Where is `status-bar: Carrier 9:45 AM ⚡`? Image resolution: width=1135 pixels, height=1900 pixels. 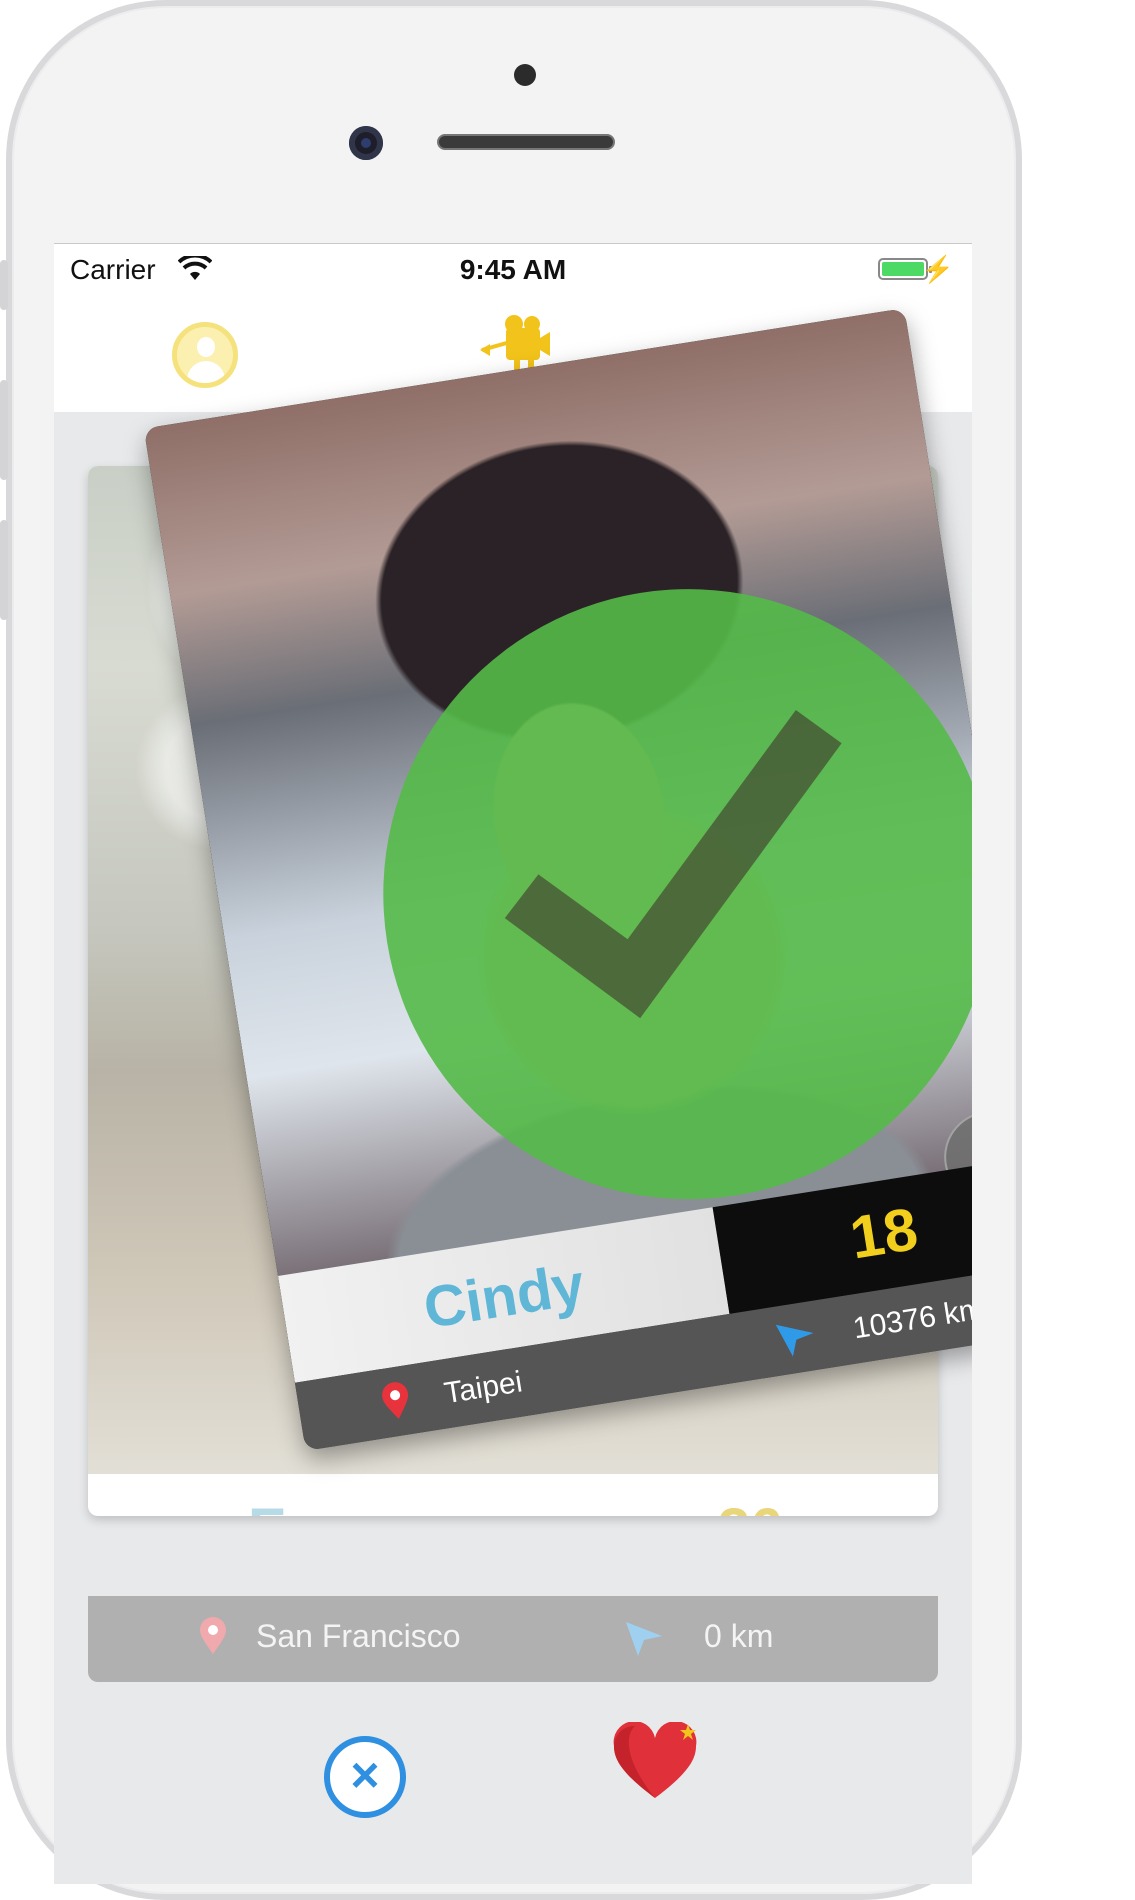
status-bar: Carrier 9:45 AM ⚡ is located at coordinates (513, 274).